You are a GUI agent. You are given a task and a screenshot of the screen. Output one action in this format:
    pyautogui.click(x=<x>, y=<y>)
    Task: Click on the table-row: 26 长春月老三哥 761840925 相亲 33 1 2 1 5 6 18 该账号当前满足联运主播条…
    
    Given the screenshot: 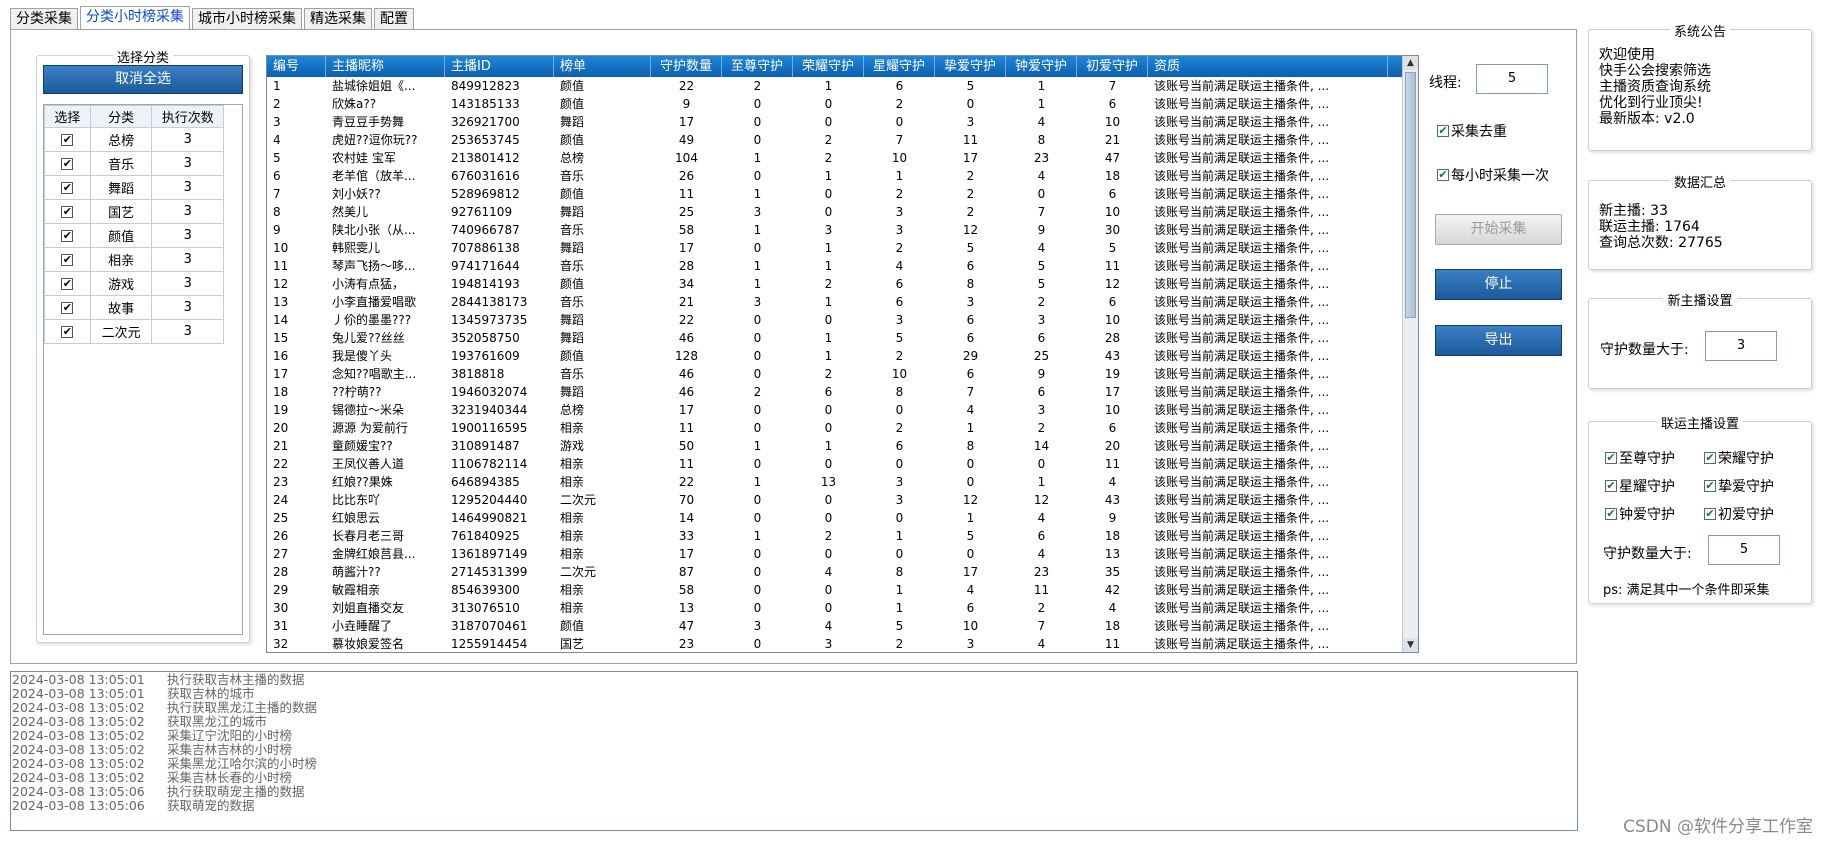 What is the action you would take?
    pyautogui.click(x=842, y=536)
    